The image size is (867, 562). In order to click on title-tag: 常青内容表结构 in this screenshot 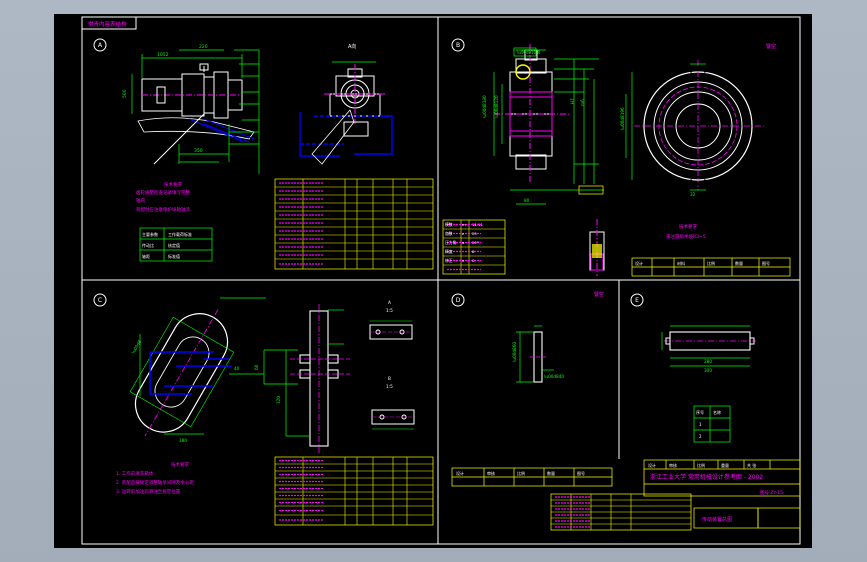, I will do `click(109, 23)`.